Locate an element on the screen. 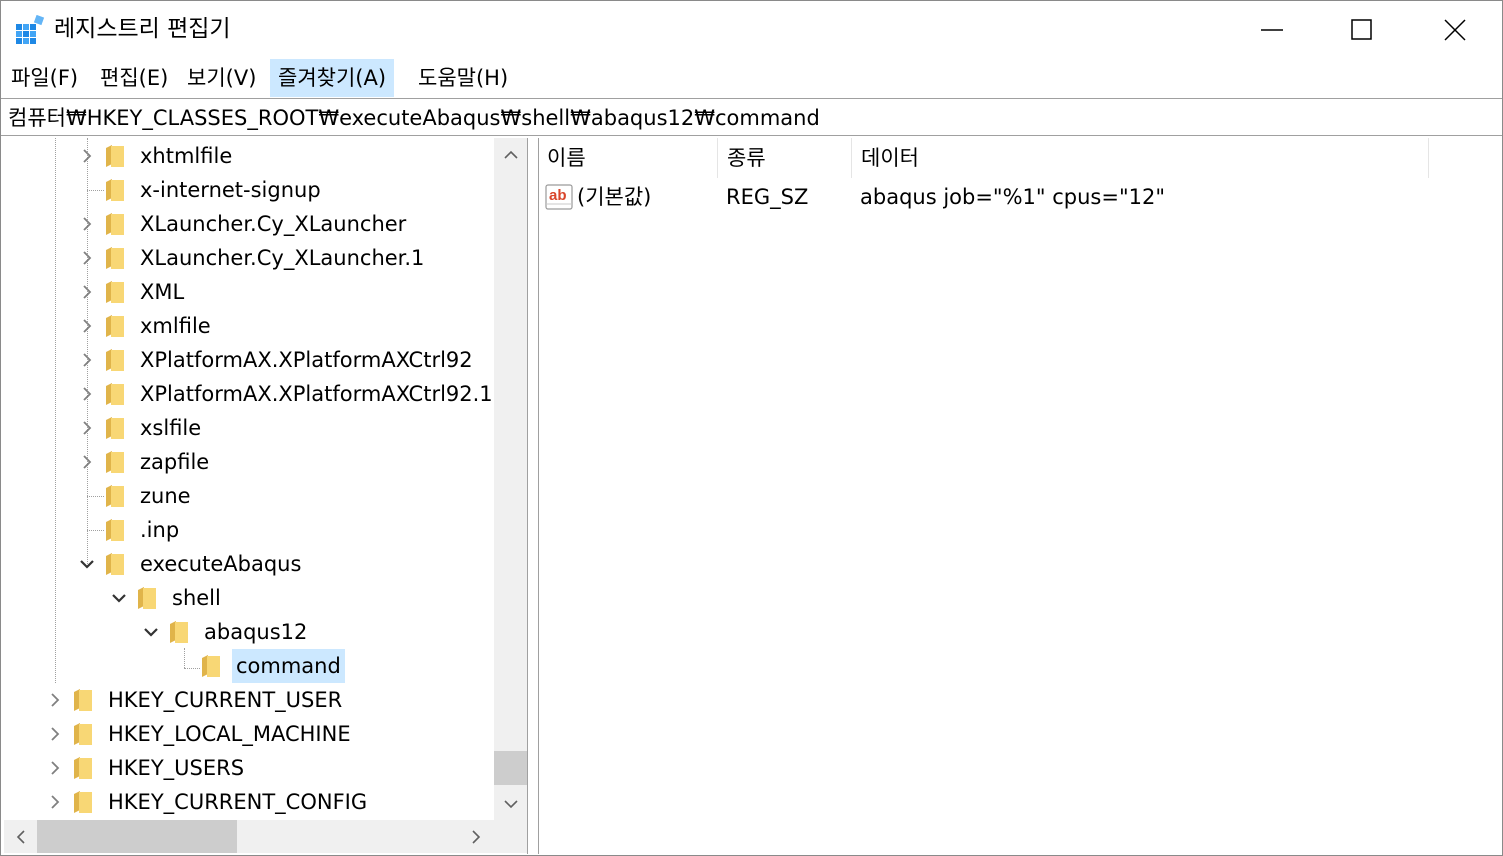 This screenshot has height=856, width=1503. column-header-name: 이름 is located at coordinates (628, 158).